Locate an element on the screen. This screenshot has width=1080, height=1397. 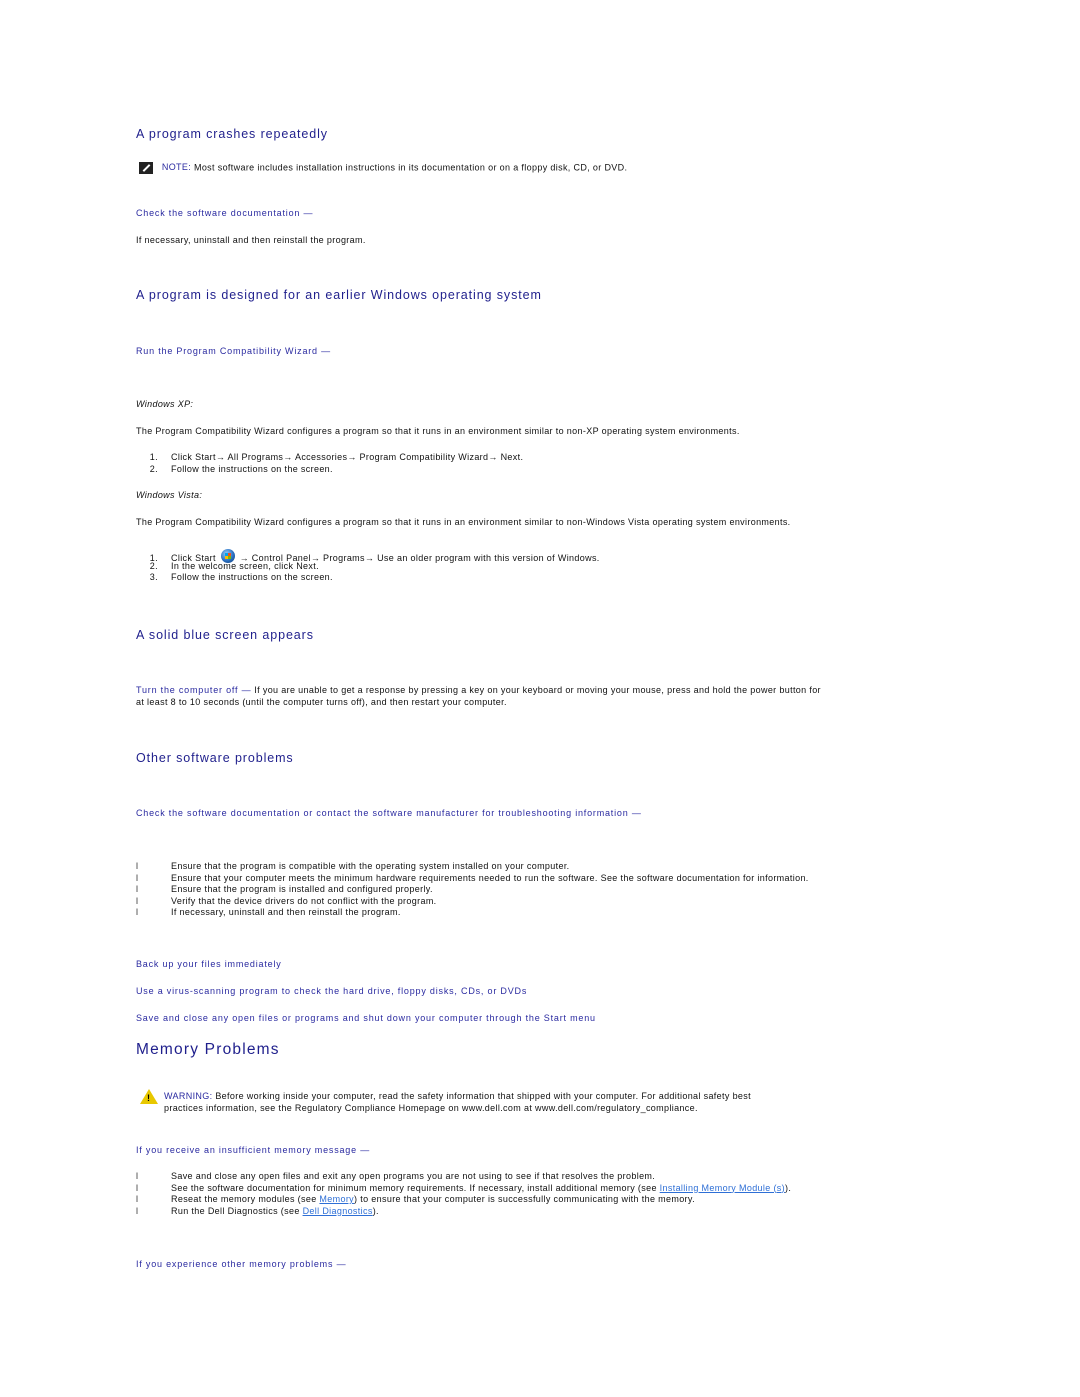
heading-other-software: Other software problems is located at coordinates (215, 758).